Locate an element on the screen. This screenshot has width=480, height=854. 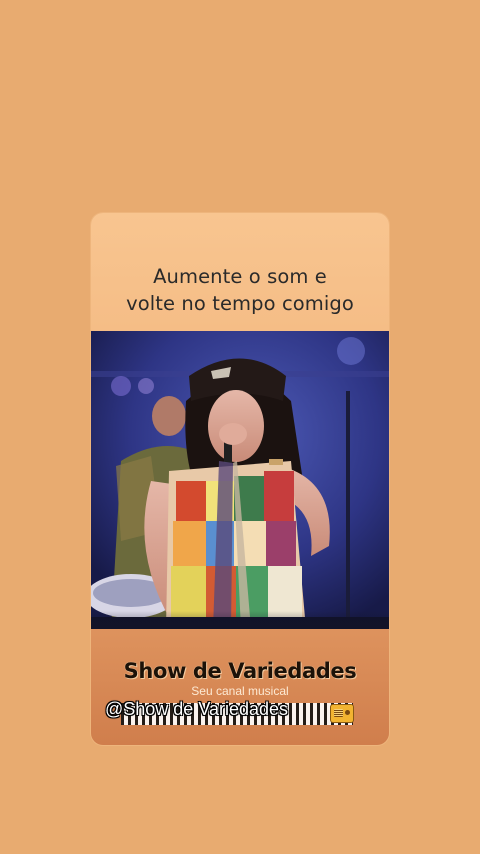
channel-handle: @Show de Variedades is located at coordinates (196, 709).